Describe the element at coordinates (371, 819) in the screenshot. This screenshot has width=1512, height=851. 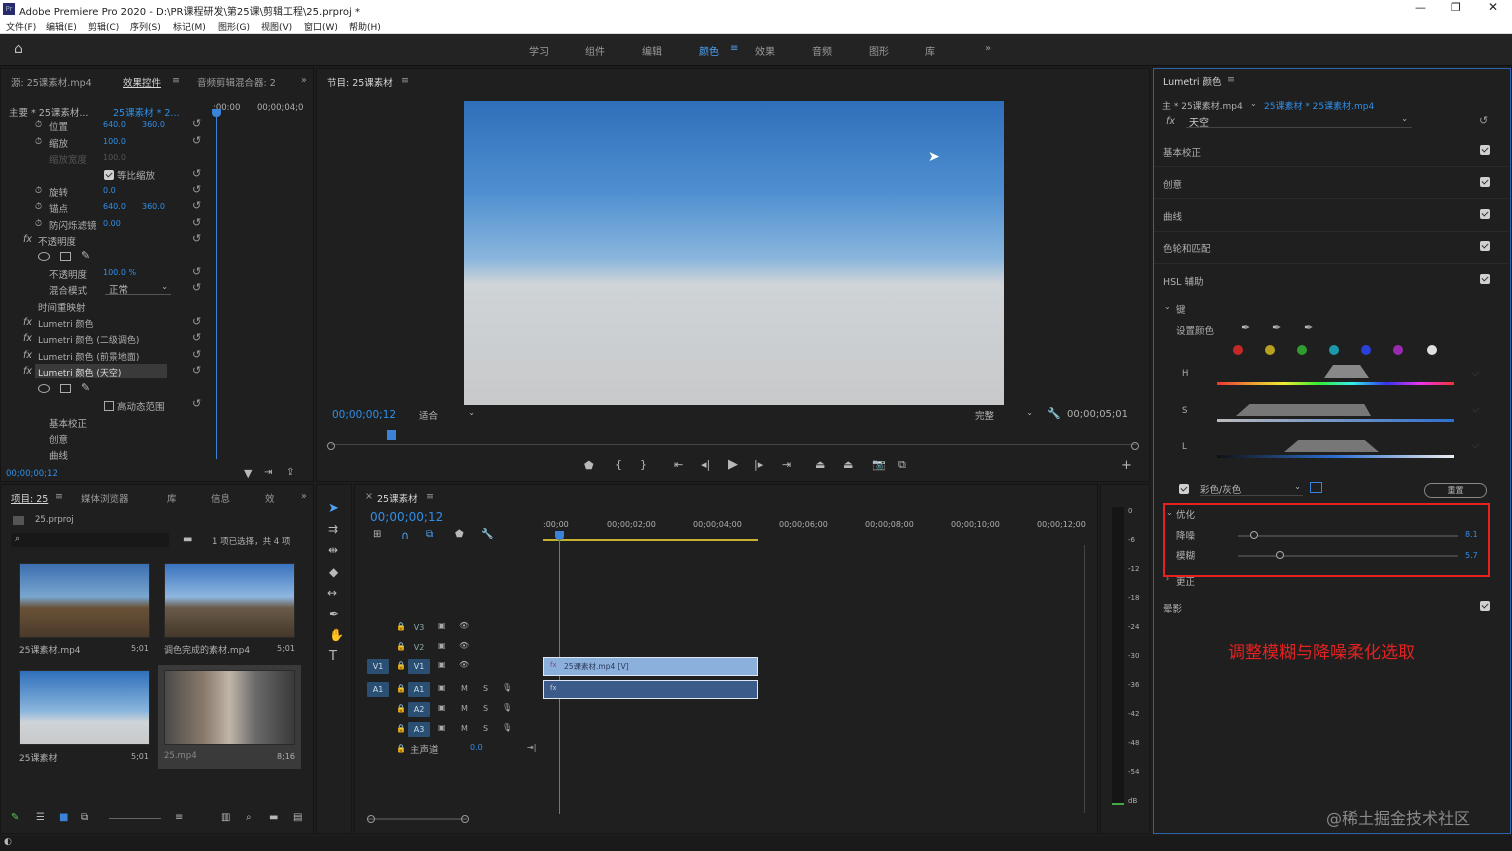
I see `scroll-left-knob` at that location.